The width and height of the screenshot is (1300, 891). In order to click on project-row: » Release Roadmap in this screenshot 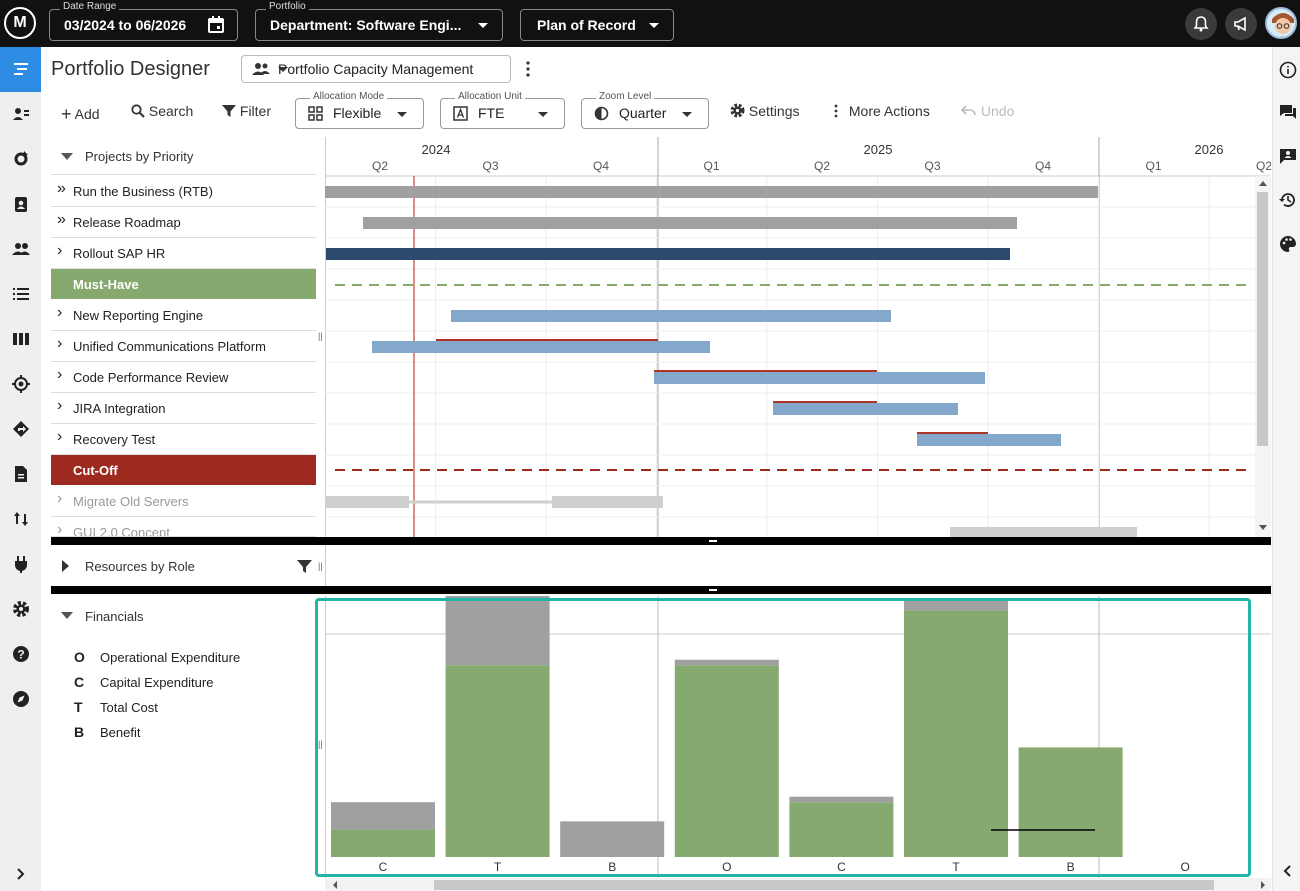, I will do `click(183, 222)`.